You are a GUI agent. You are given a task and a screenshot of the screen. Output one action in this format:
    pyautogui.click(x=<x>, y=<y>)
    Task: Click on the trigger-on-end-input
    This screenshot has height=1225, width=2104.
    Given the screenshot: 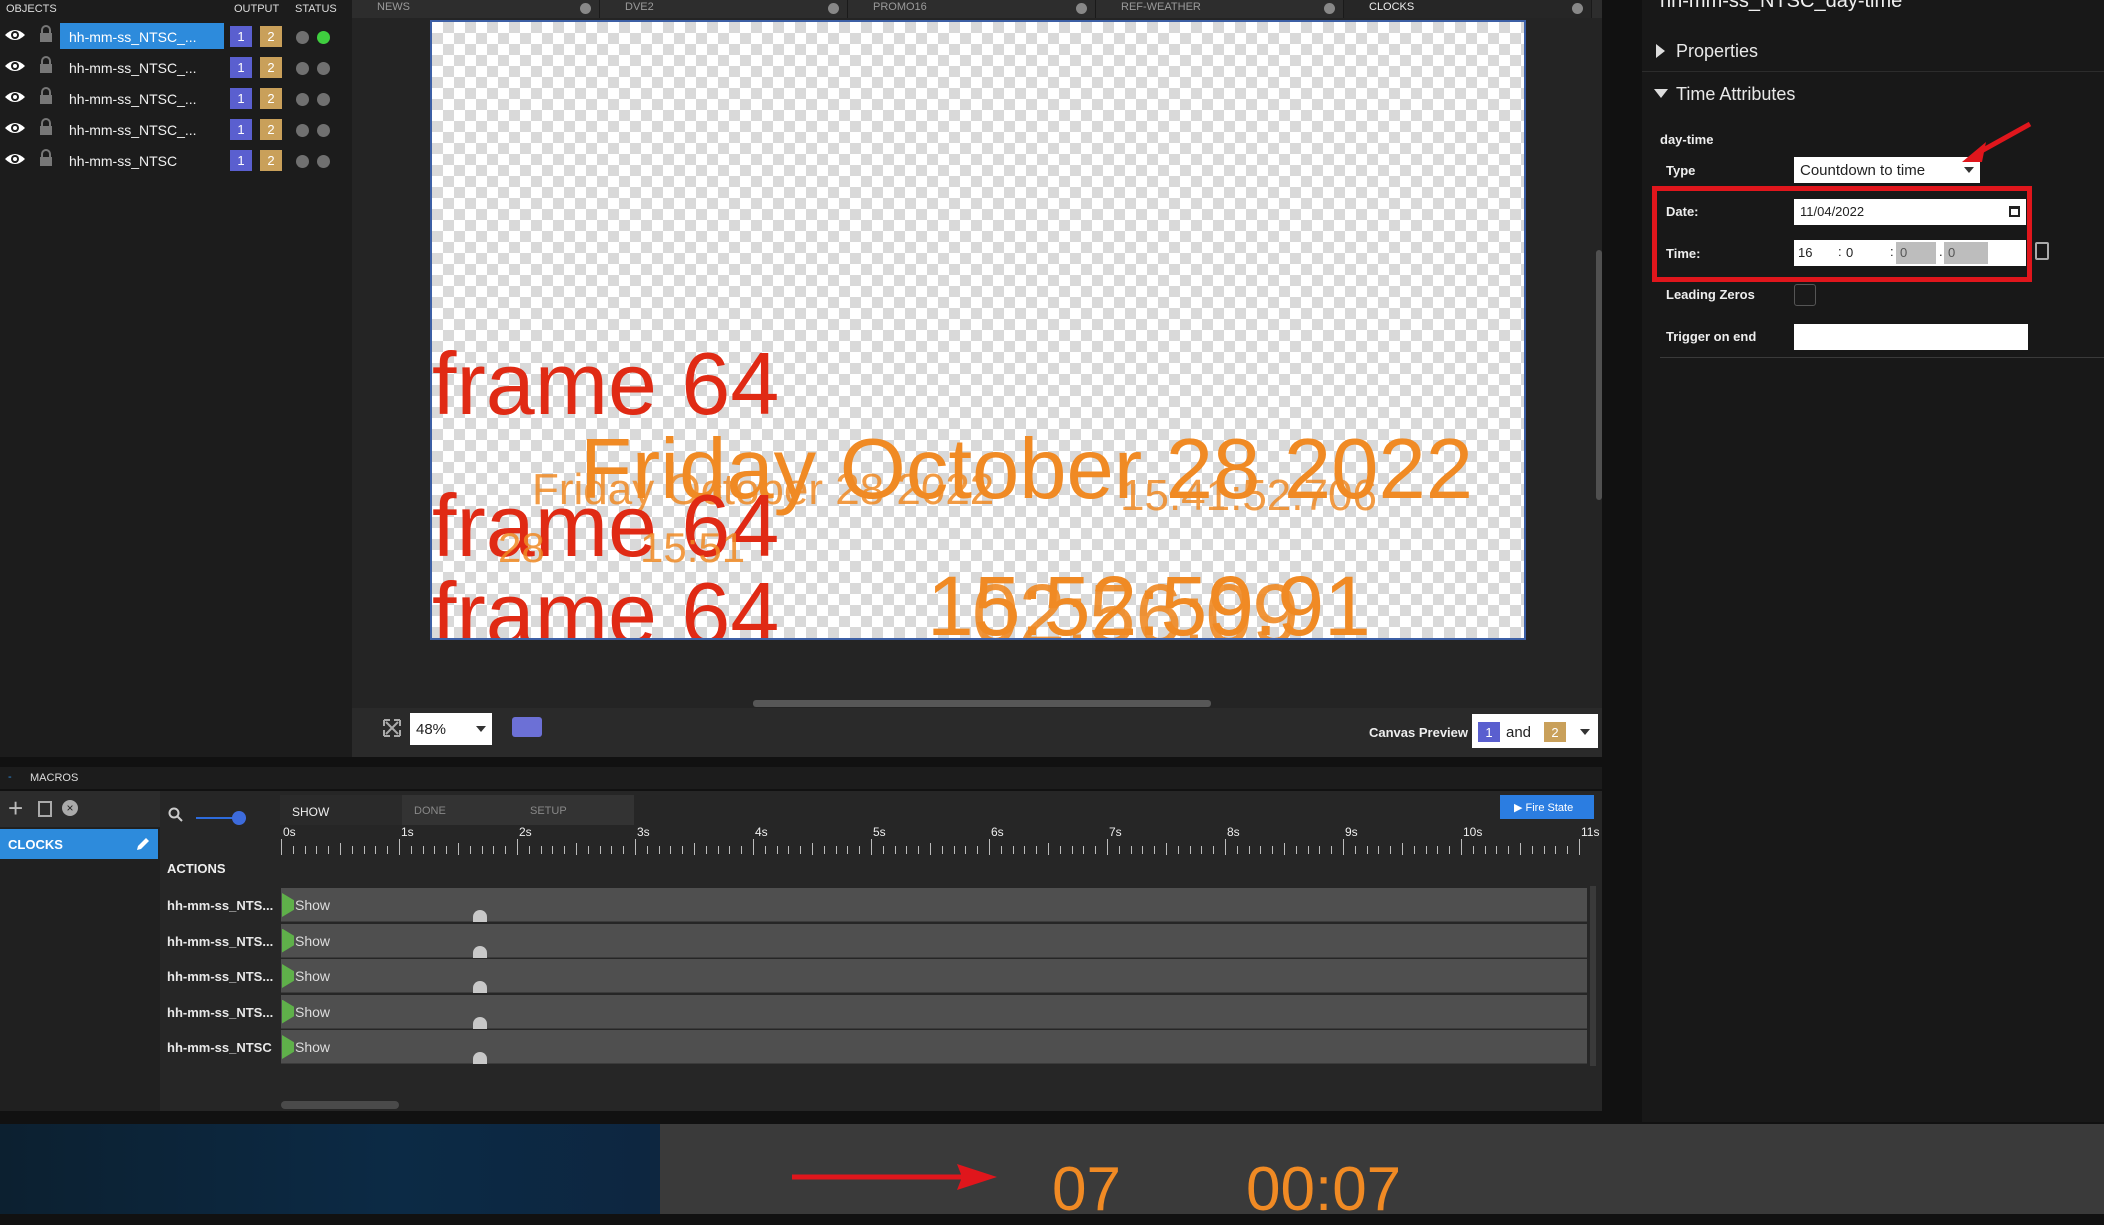 What is the action you would take?
    pyautogui.click(x=1911, y=337)
    